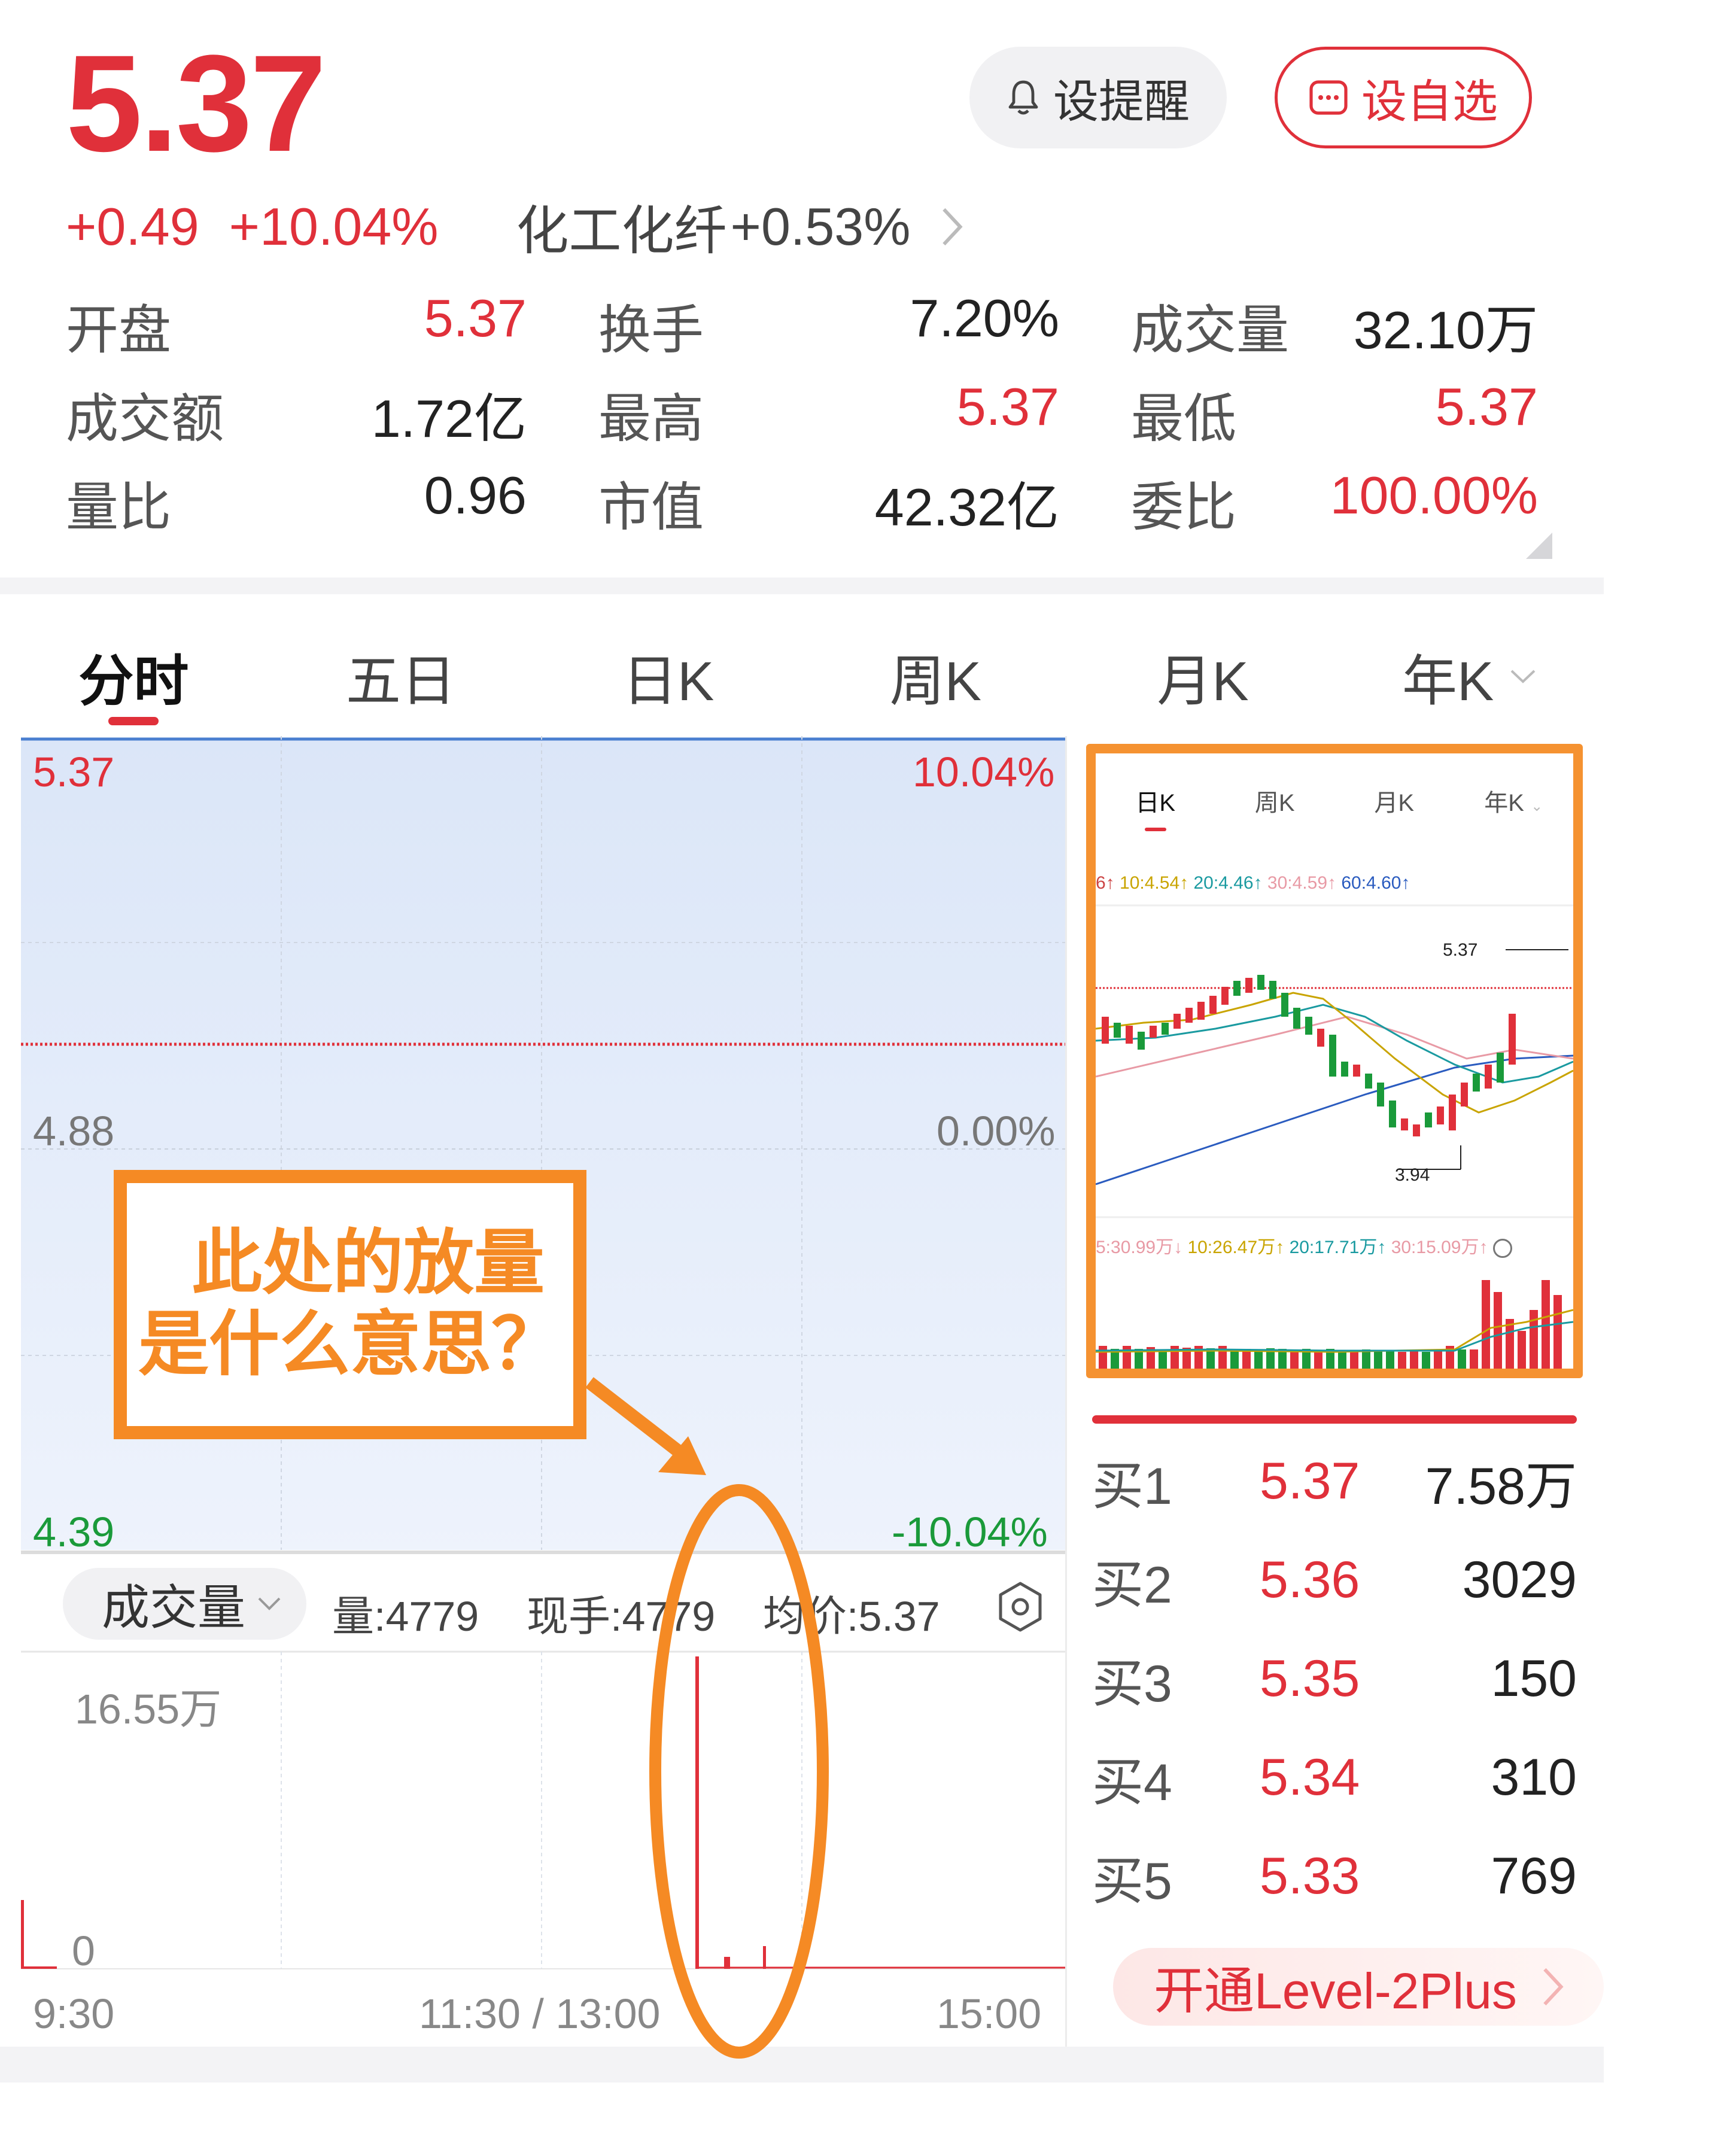  I want to click on volume-info-value: 4779, so click(432, 1616).